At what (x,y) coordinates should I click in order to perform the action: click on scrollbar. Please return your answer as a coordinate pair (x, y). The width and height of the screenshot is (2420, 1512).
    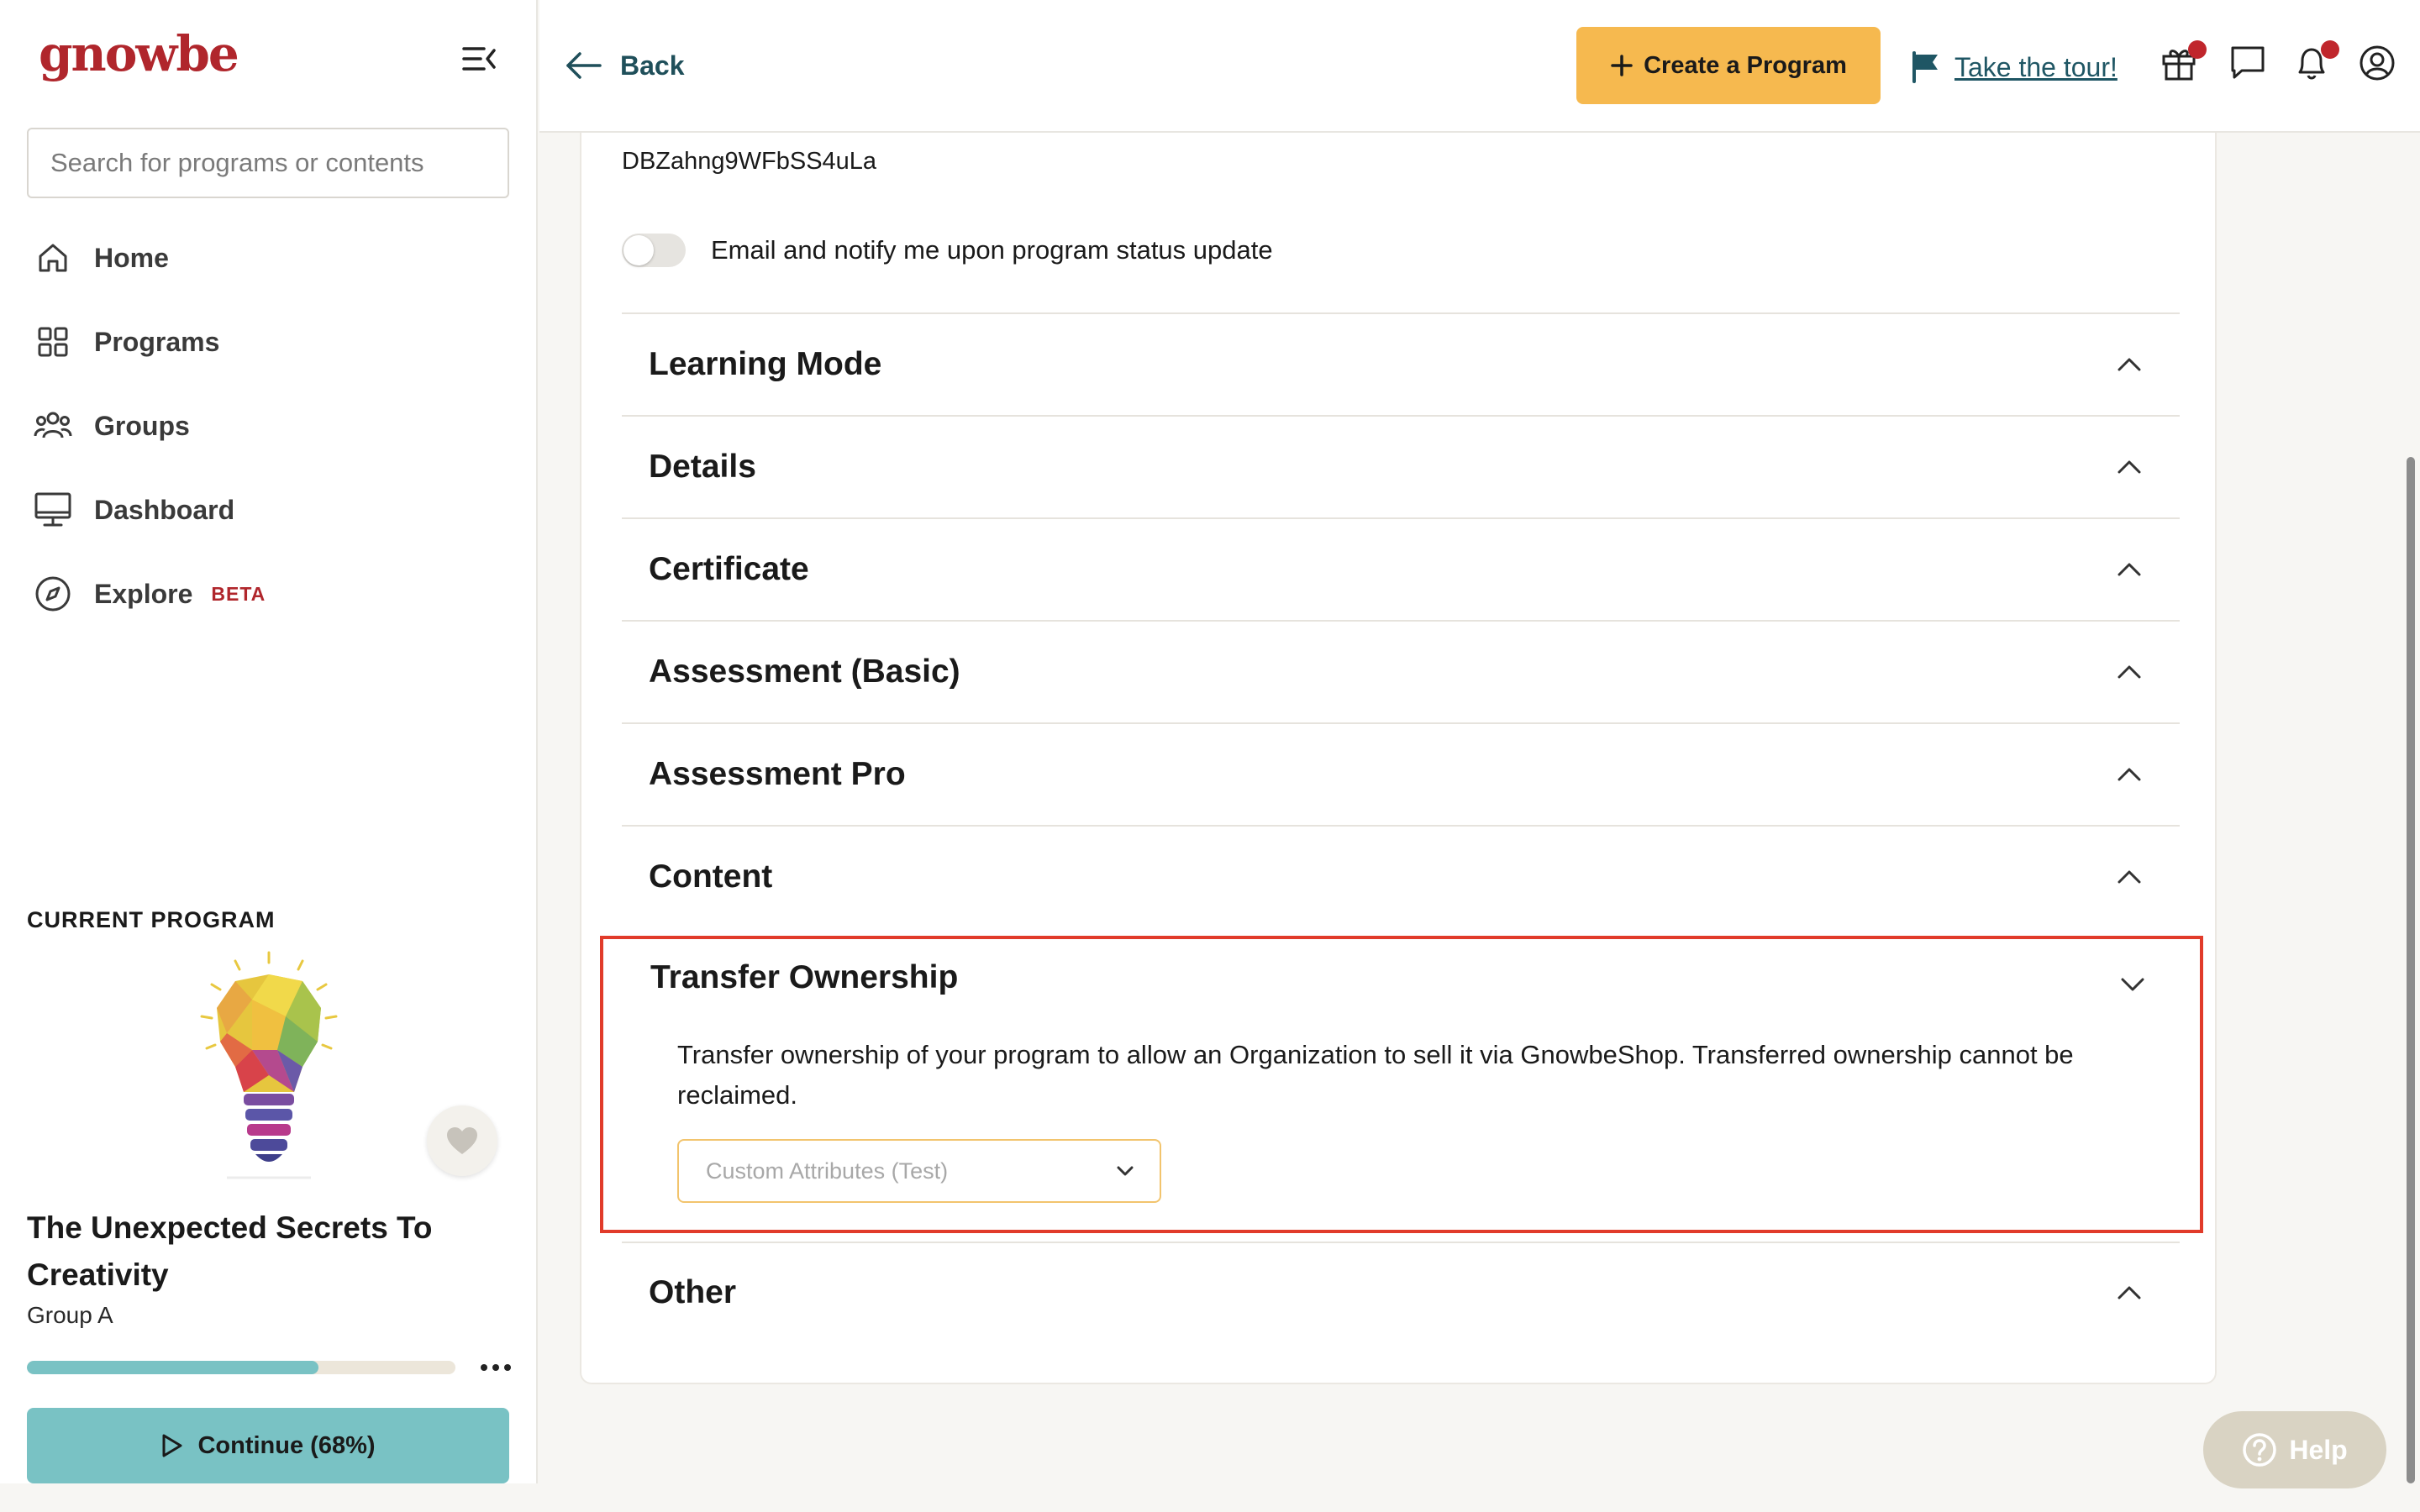
    Looking at the image, I should click on (2411, 970).